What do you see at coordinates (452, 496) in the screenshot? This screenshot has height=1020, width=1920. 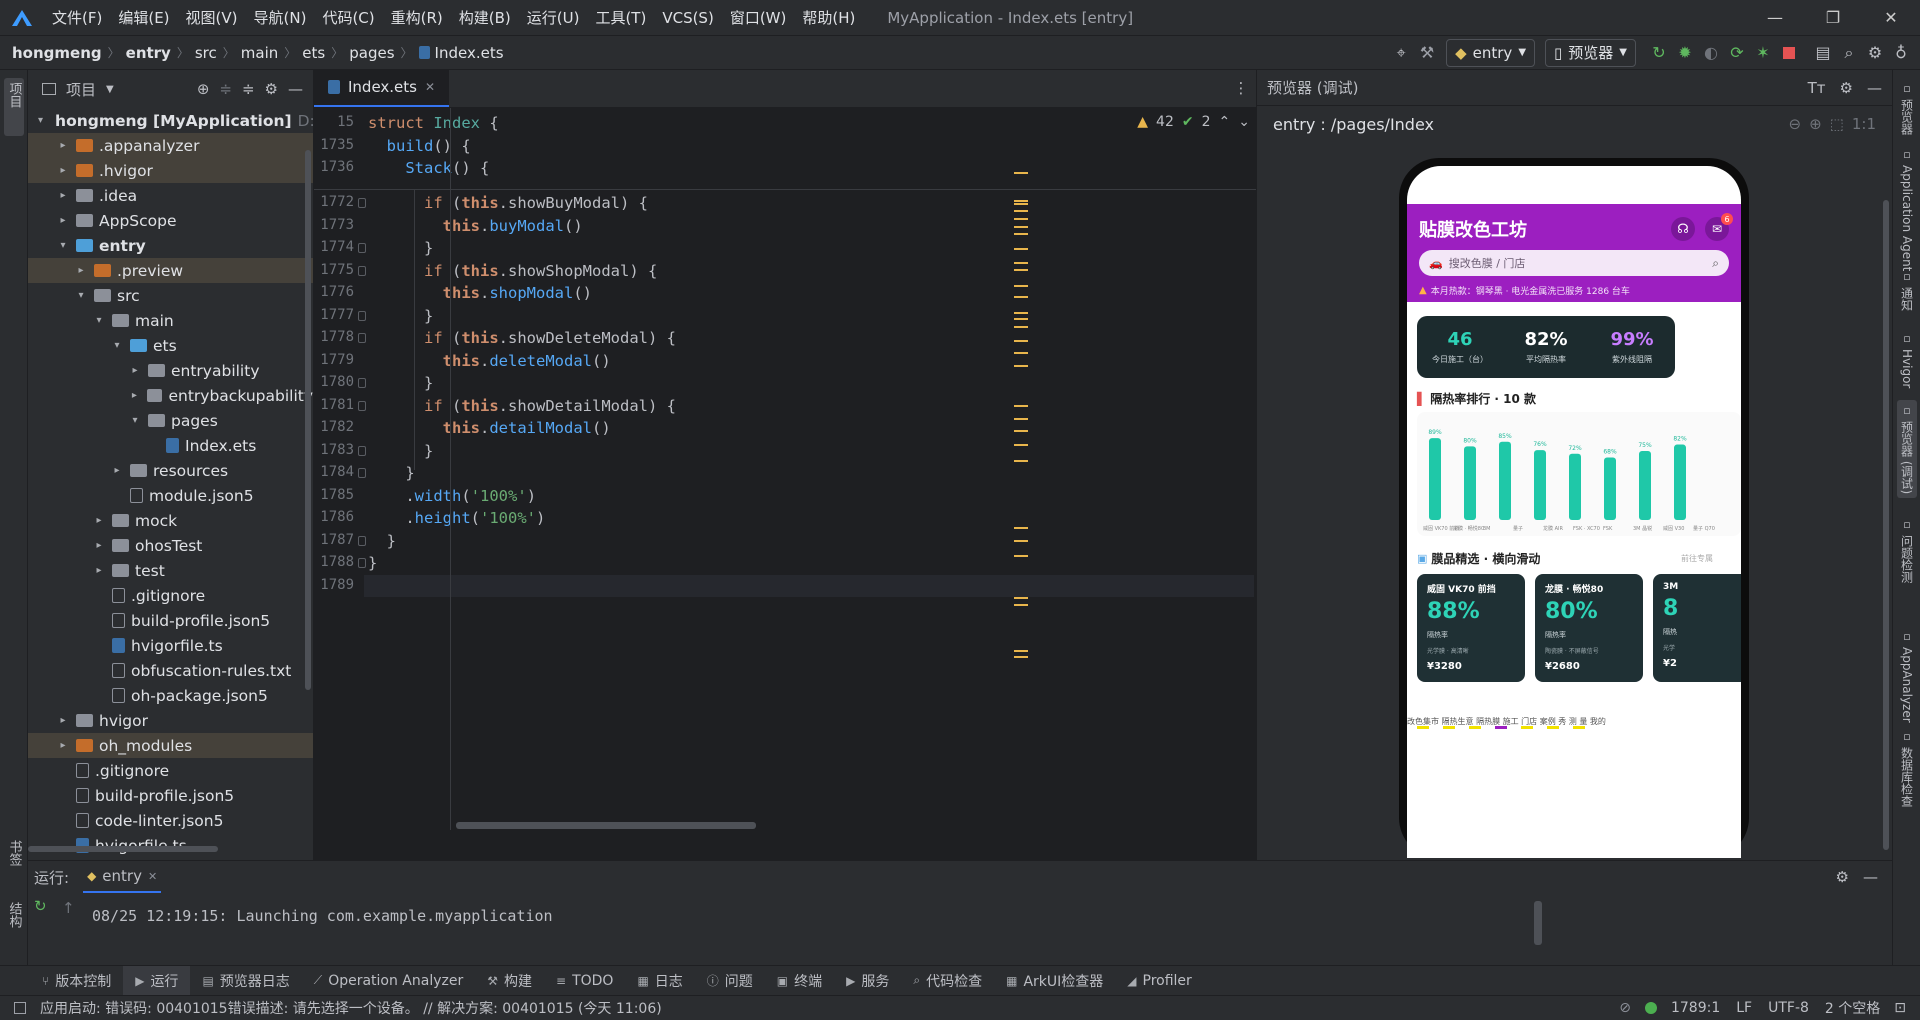 I see `code-line: .width('100%')` at bounding box center [452, 496].